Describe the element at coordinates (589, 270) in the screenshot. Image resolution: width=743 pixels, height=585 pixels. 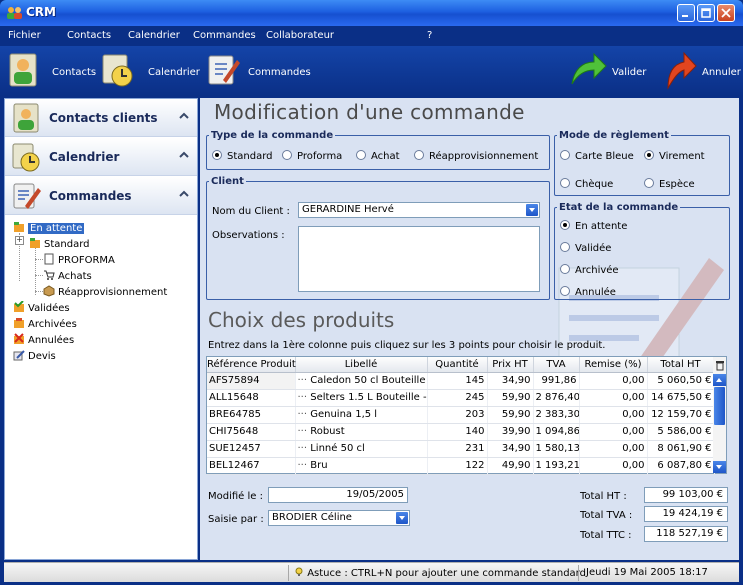
I see `etat-archivee-radio: Archivée` at that location.